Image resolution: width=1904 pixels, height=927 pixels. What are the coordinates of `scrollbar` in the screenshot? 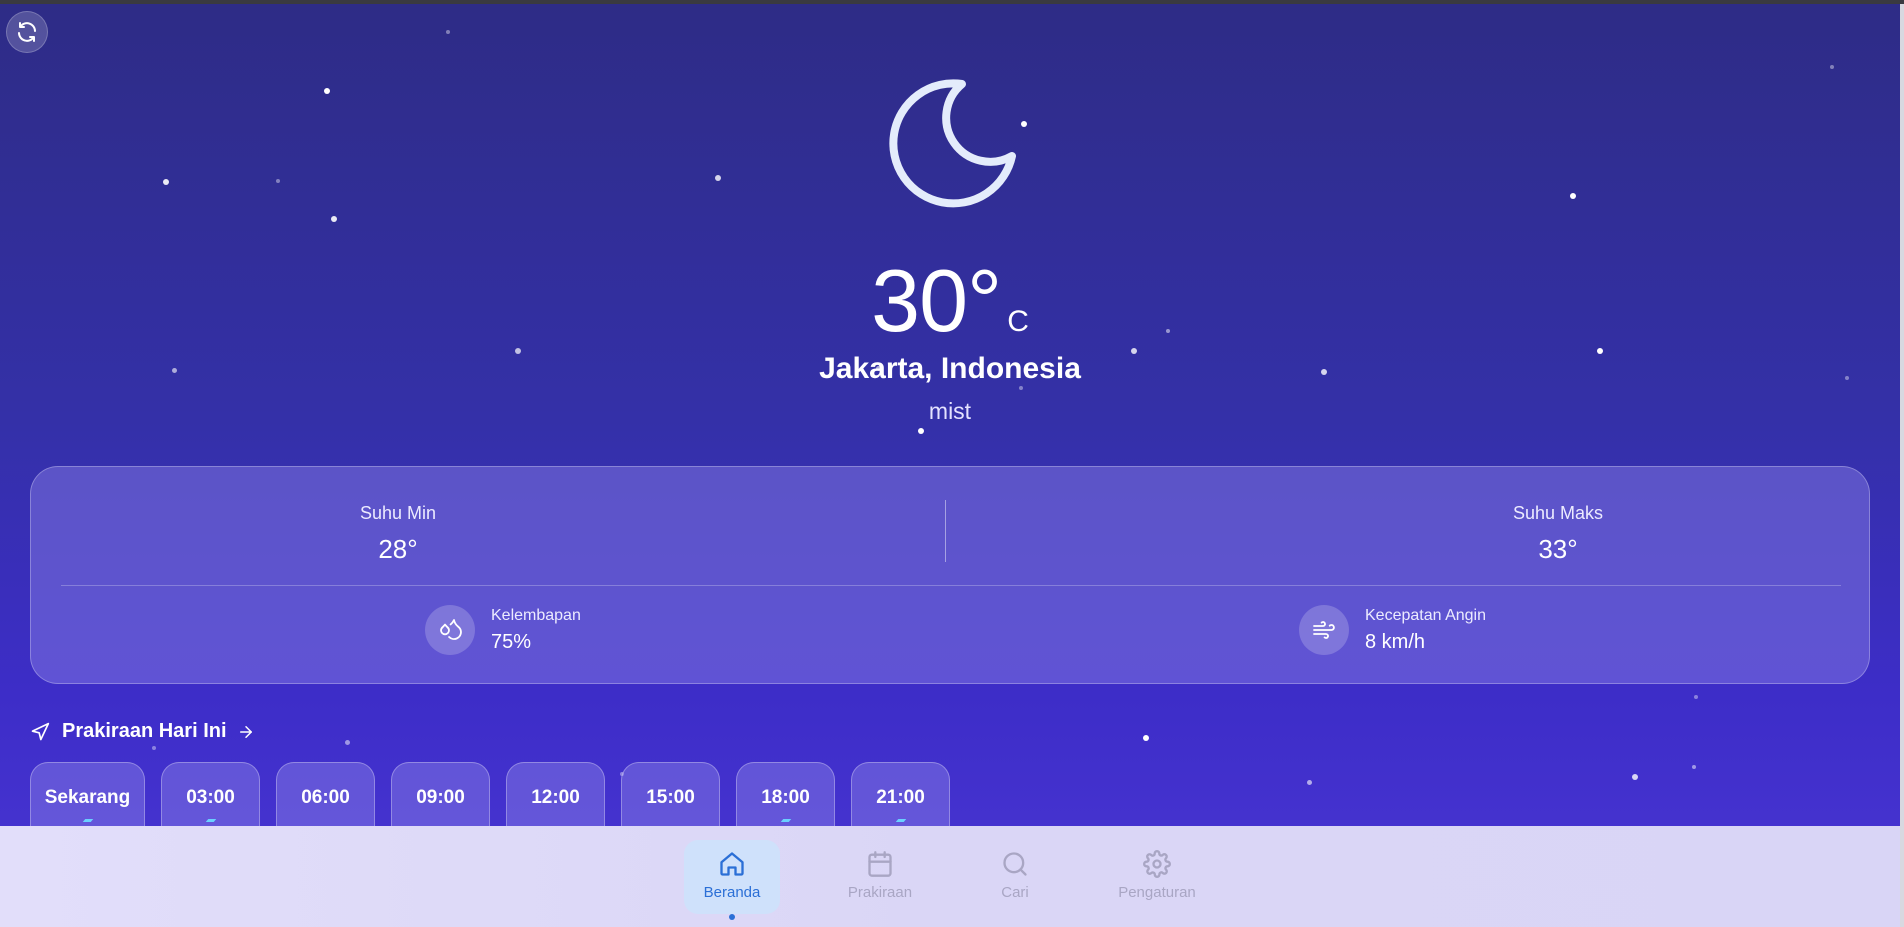 It's located at (1902, 465).